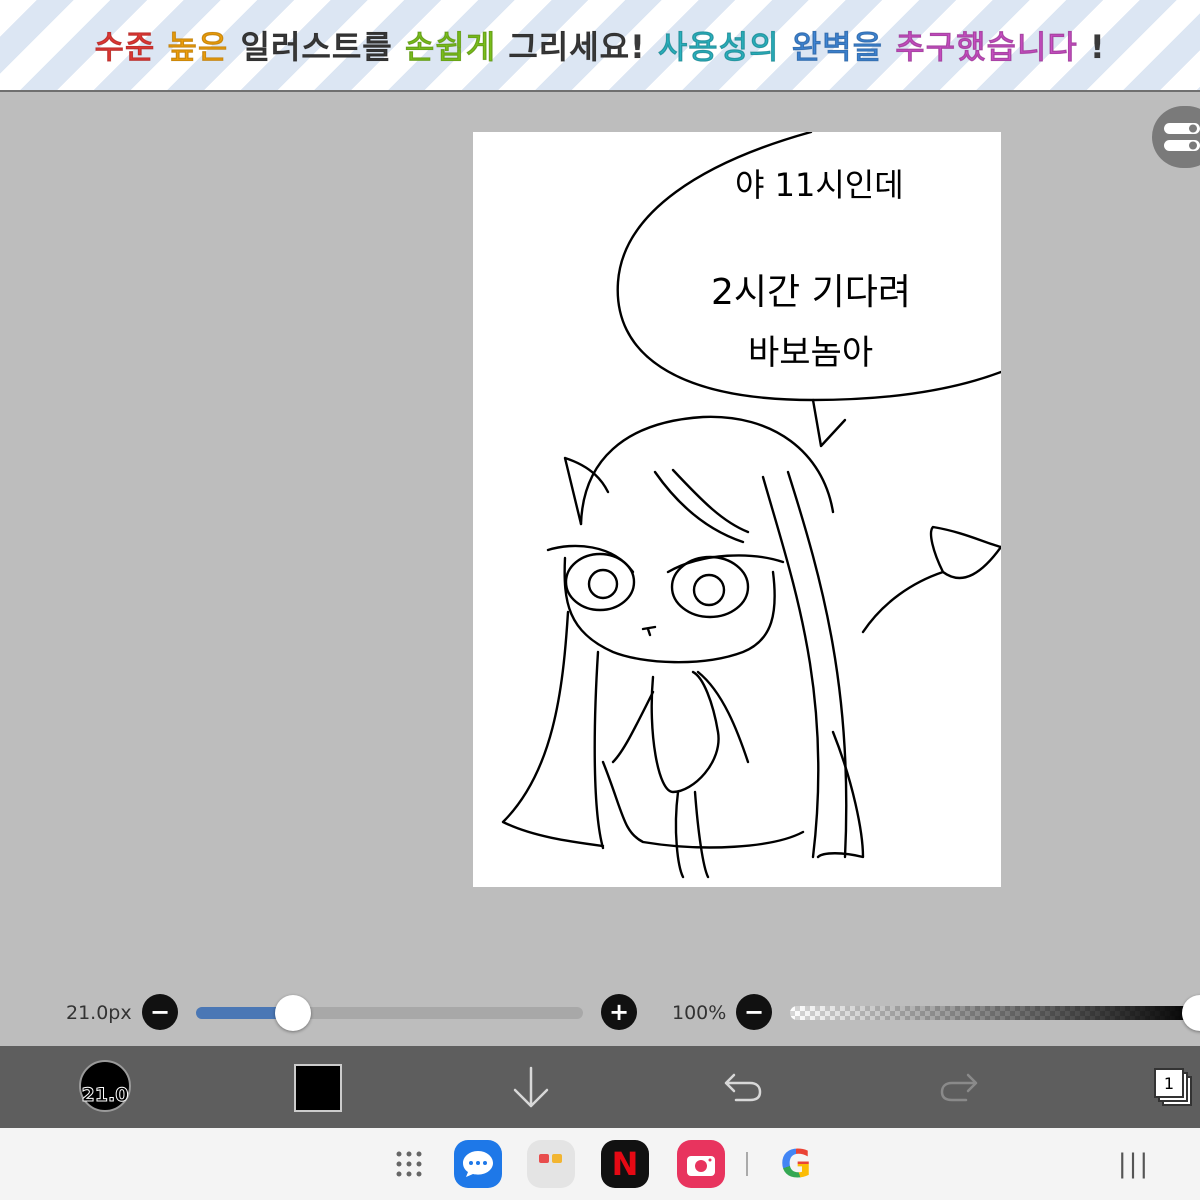  Describe the element at coordinates (292, 1013) in the screenshot. I see `brush-size-slider-thumb` at that location.